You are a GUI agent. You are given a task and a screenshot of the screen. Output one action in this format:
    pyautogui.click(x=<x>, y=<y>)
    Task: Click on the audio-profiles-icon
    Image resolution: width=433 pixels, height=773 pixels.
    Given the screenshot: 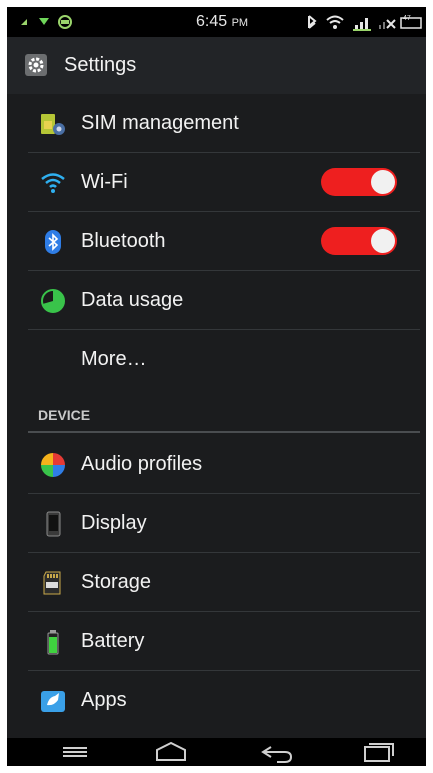 What is the action you would take?
    pyautogui.click(x=53, y=465)
    